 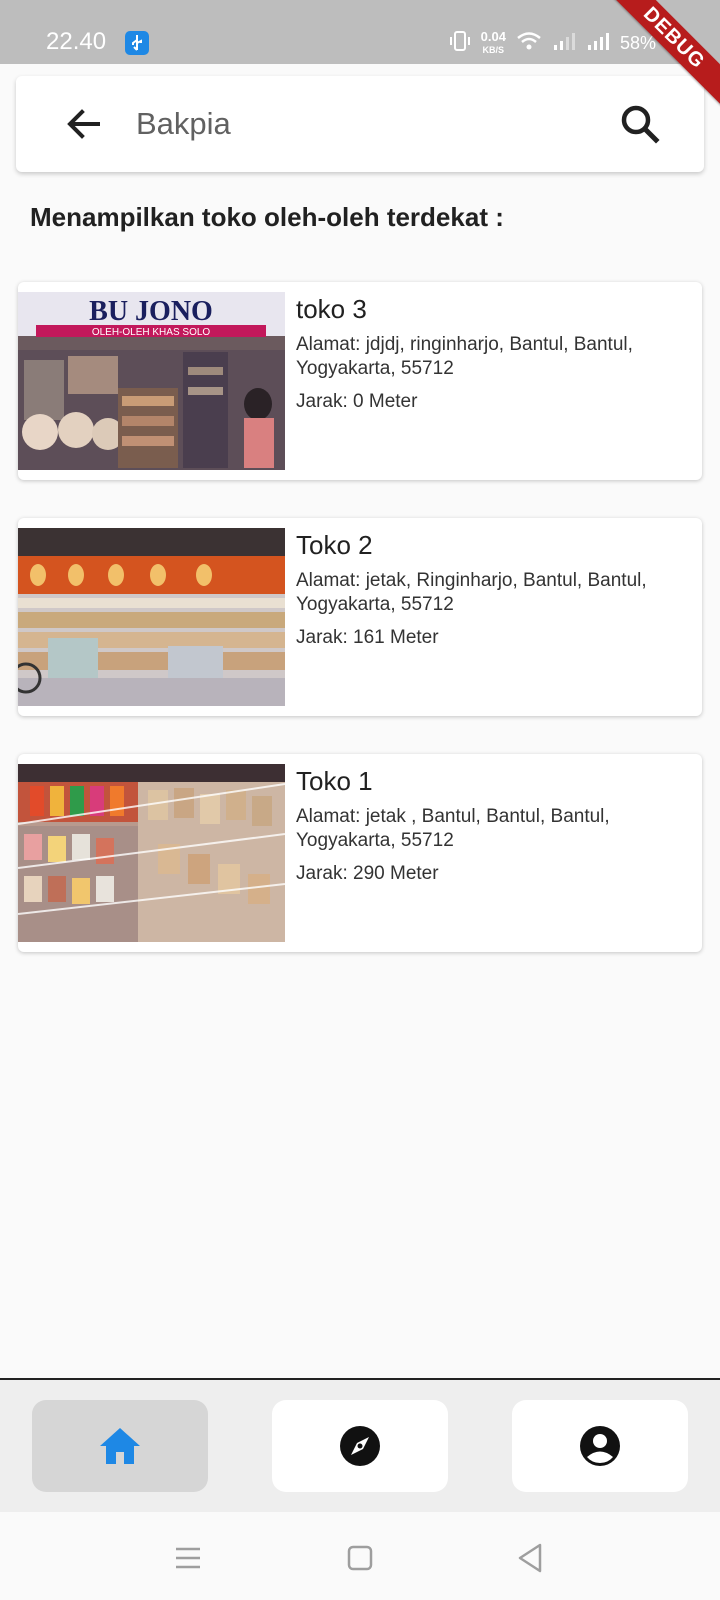 I want to click on compass-icon, so click(x=360, y=1446).